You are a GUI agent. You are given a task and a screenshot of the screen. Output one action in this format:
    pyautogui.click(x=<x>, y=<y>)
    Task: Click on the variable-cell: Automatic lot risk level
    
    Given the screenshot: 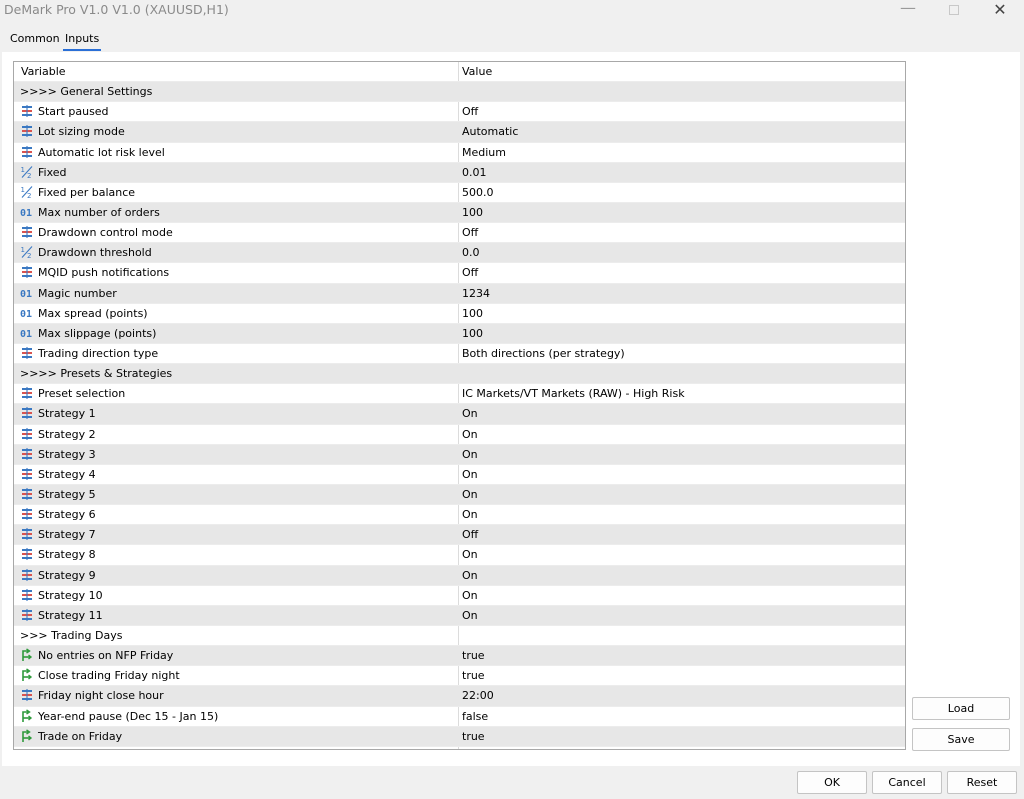 What is the action you would take?
    pyautogui.click(x=92, y=153)
    